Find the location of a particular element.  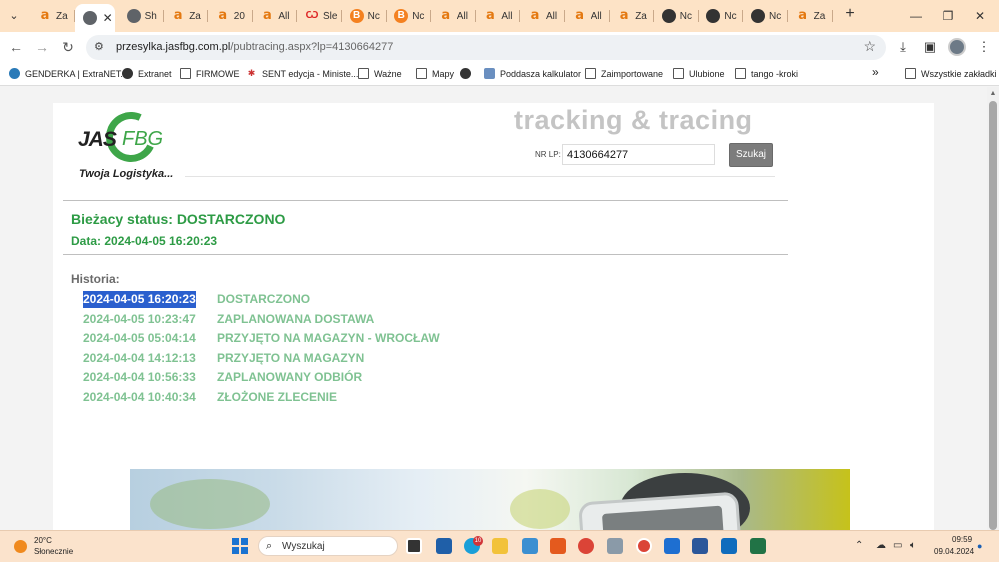

back-icon: ← is located at coordinates (16, 47).